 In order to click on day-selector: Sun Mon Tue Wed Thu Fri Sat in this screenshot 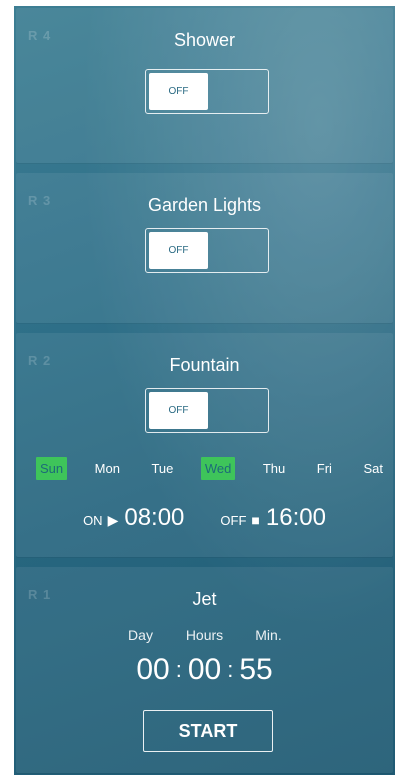, I will do `click(211, 468)`.